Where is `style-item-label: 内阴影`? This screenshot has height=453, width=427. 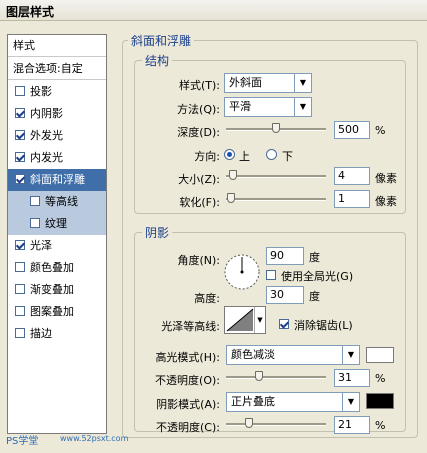
style-item-label: 内阴影 is located at coordinates (46, 113).